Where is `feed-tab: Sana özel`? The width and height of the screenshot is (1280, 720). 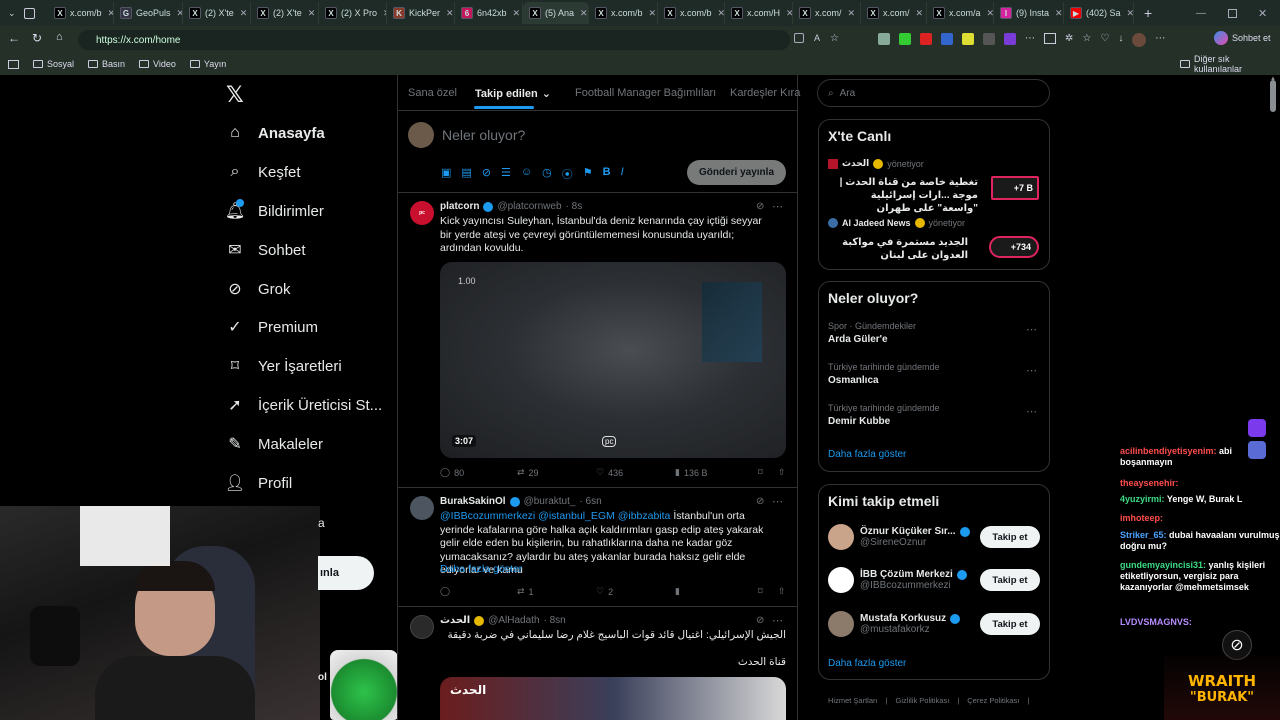 feed-tab: Sana özel is located at coordinates (432, 93).